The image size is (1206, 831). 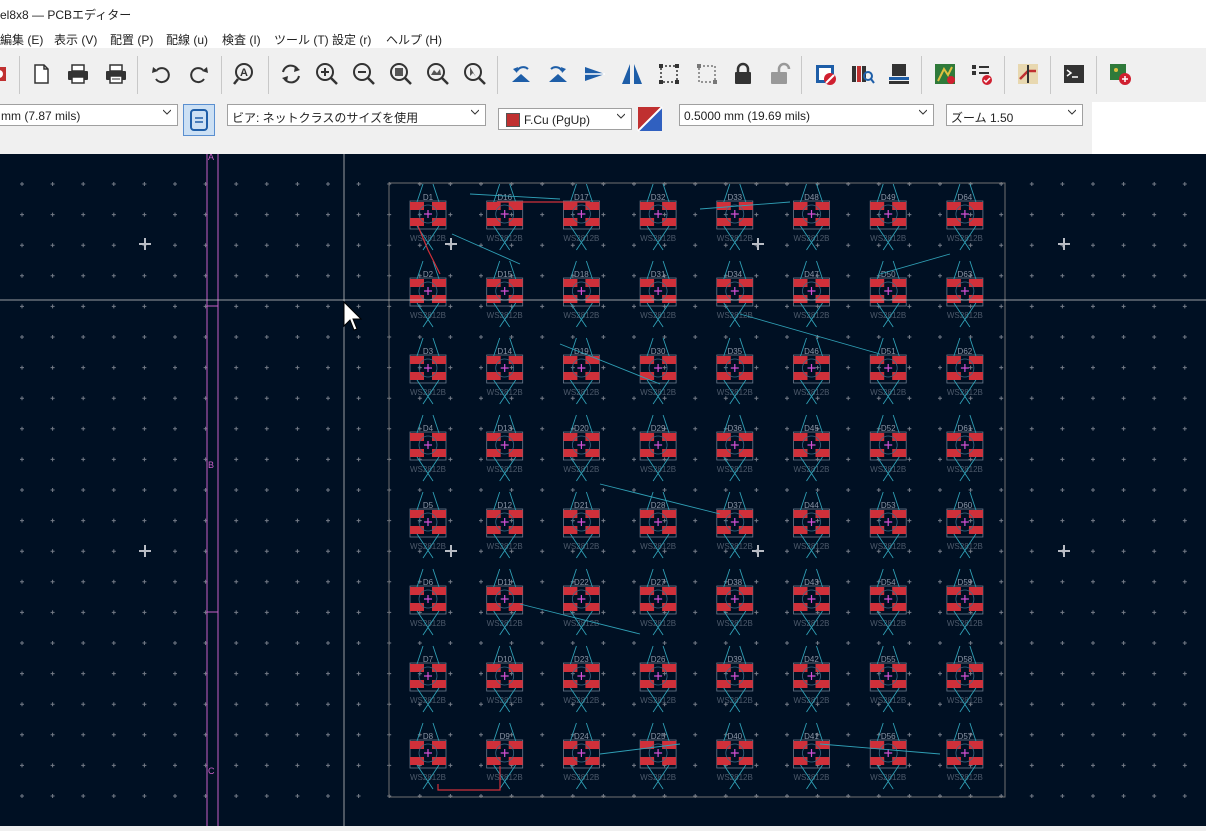 I want to click on chevron-down-icon, so click(x=167, y=112).